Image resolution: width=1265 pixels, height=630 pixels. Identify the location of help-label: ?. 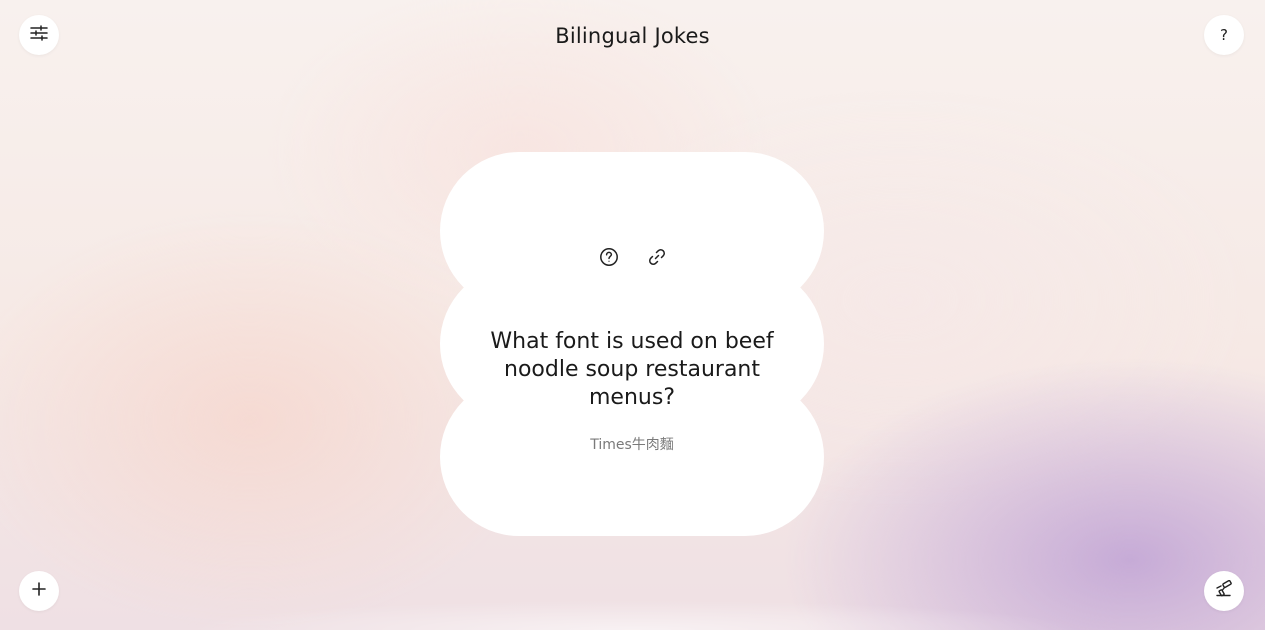
(1224, 35).